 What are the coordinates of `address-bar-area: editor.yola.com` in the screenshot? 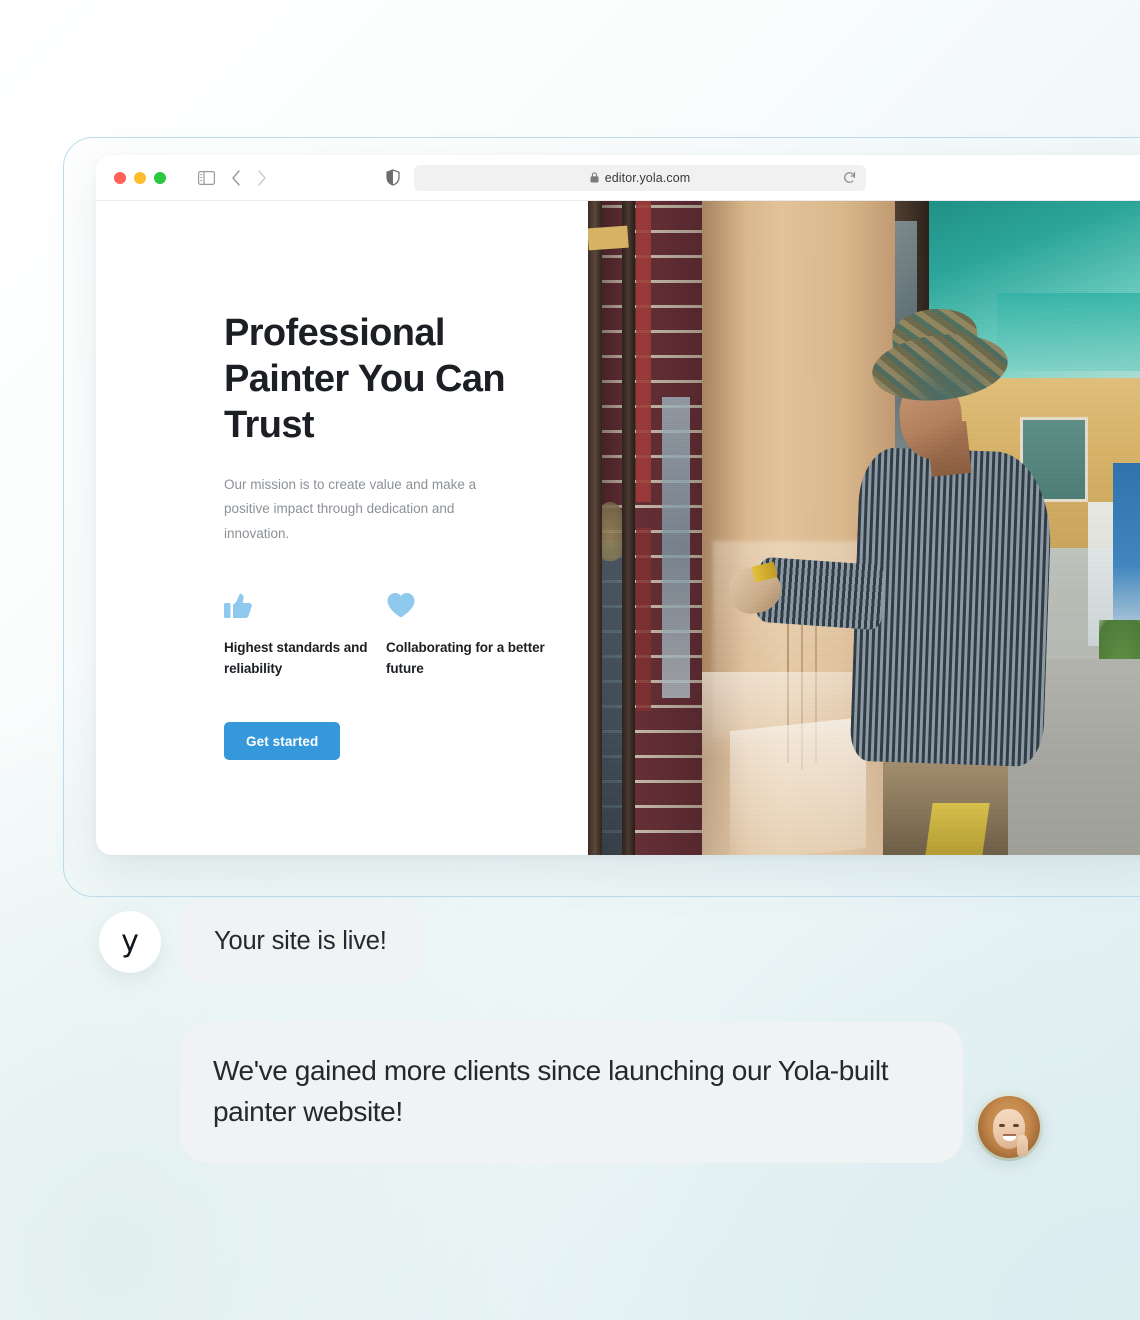 It's located at (618, 177).